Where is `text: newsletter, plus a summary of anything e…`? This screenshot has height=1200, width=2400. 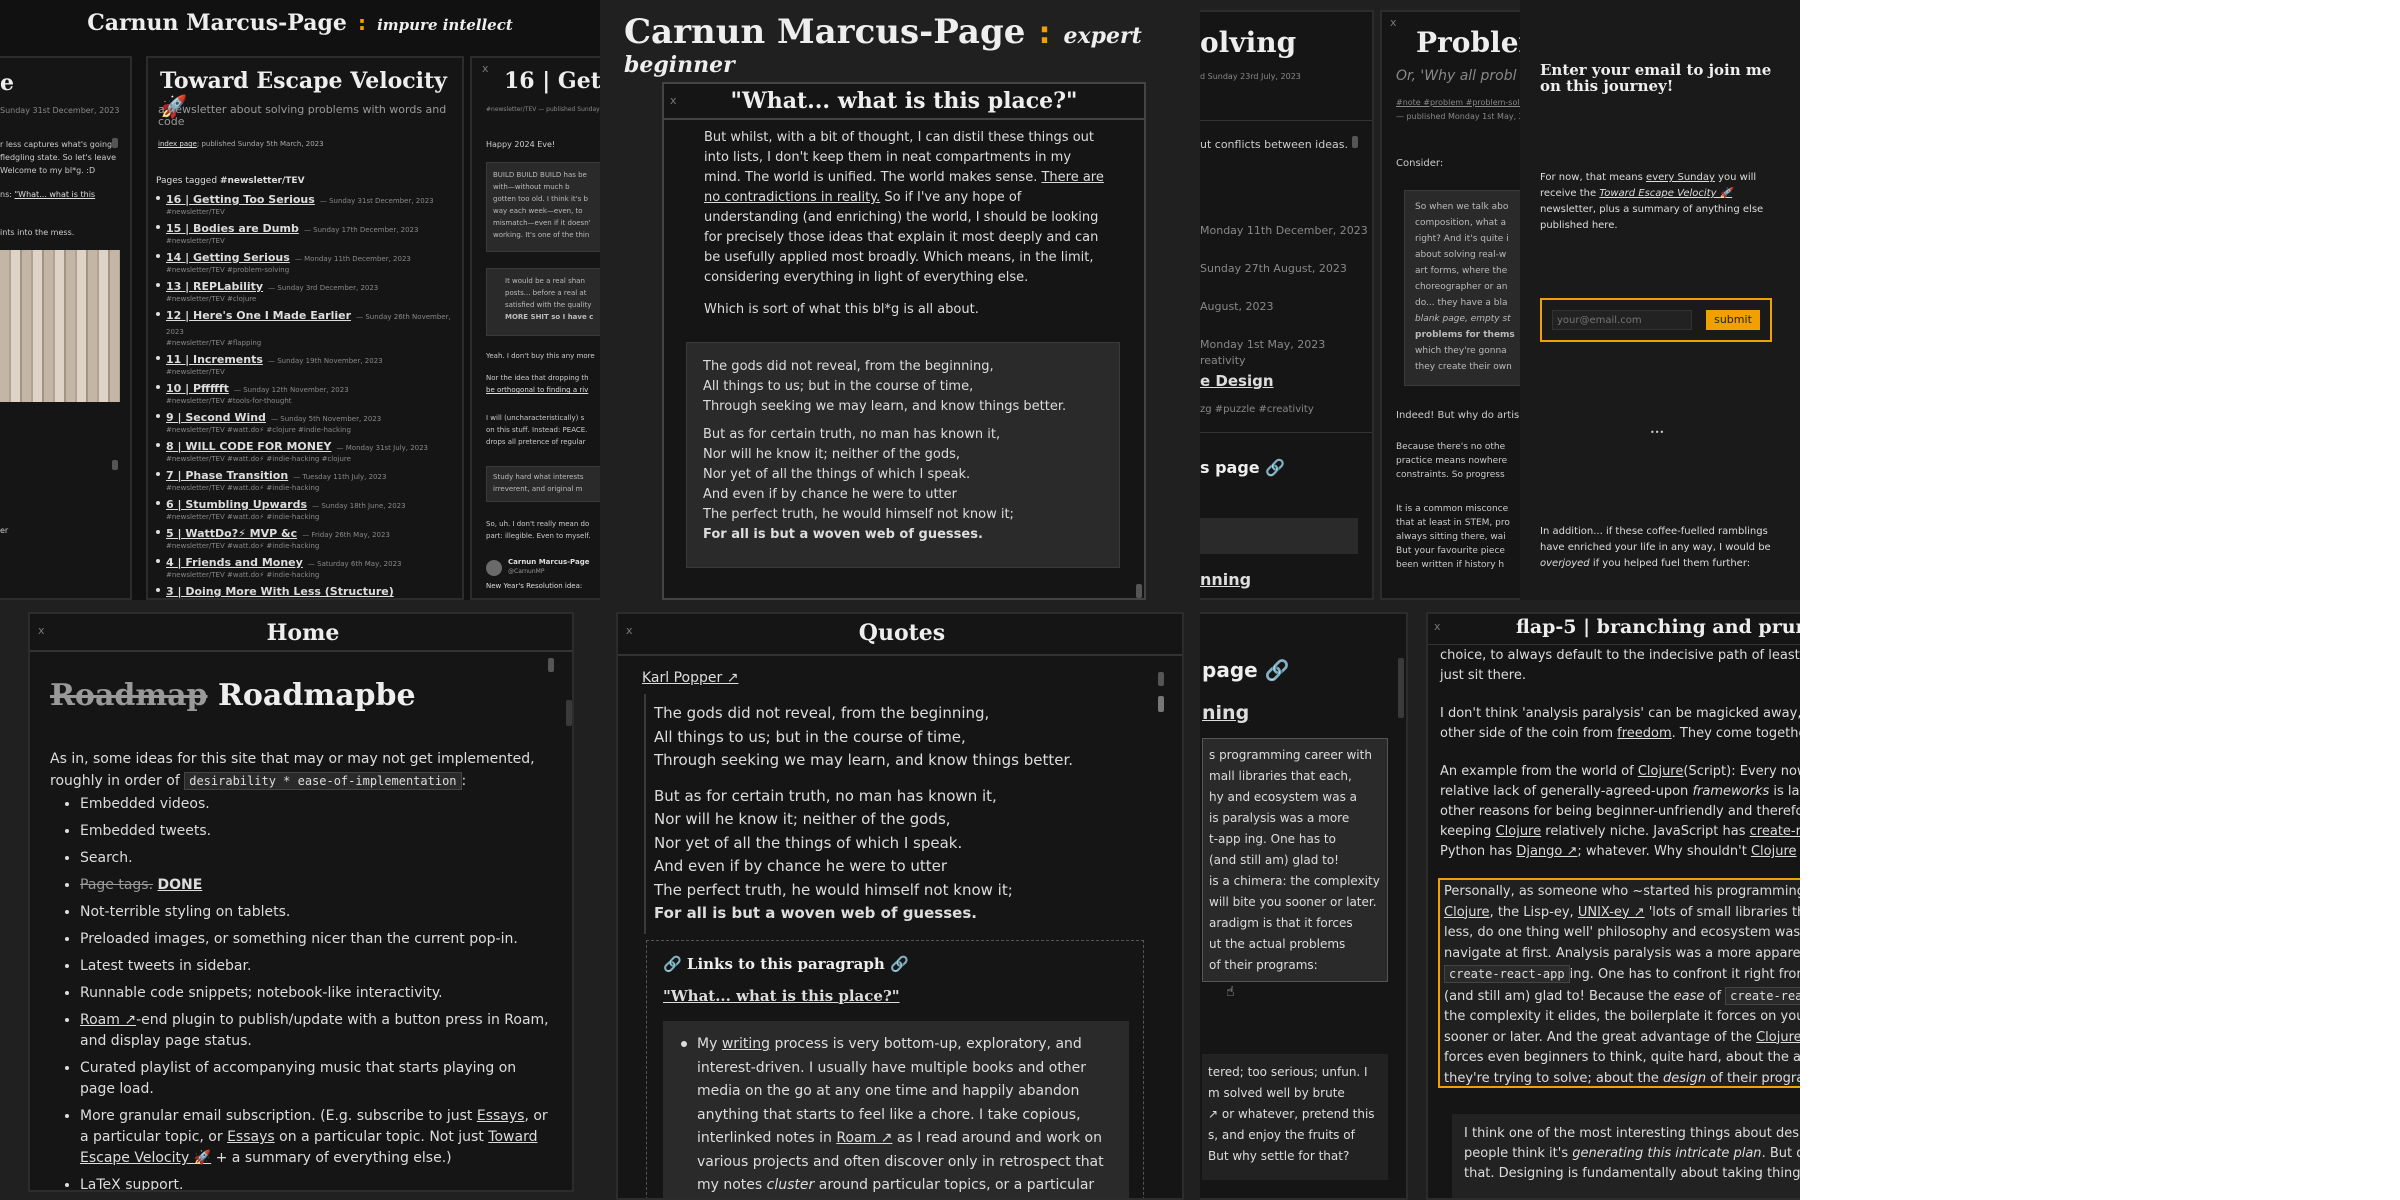
text: newsletter, plus a summary of anything e… is located at coordinates (1652, 217).